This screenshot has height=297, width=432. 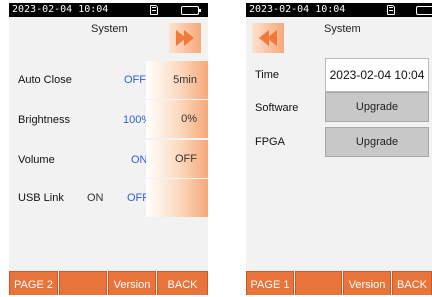 I want to click on time-value-field: 2023-02-04 10:04, so click(x=377, y=75).